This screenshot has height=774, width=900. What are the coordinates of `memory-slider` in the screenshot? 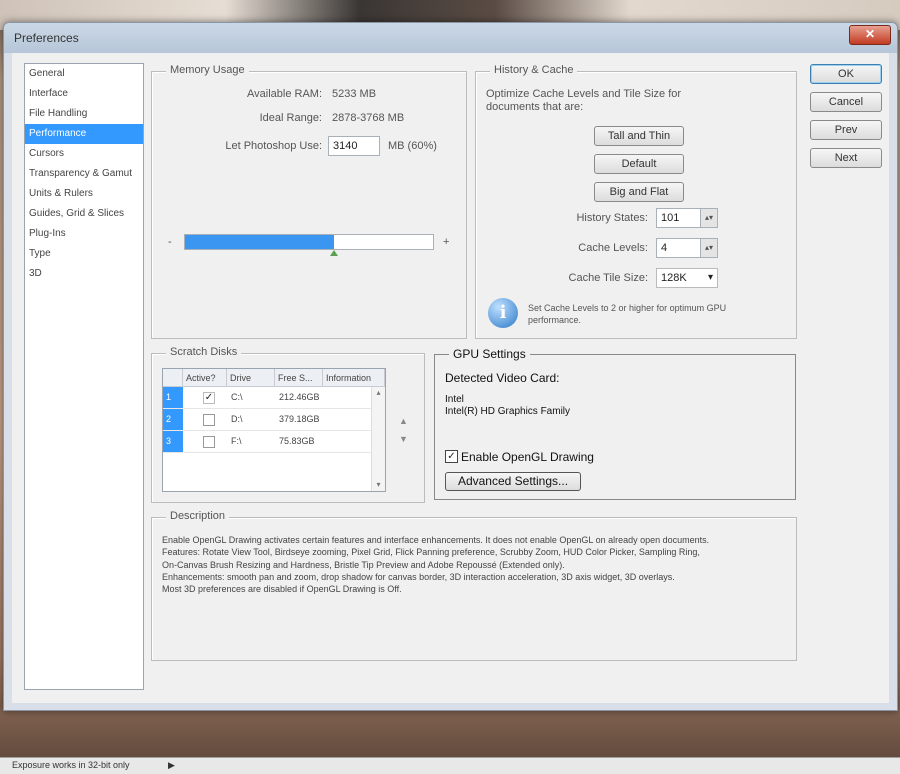 It's located at (309, 245).